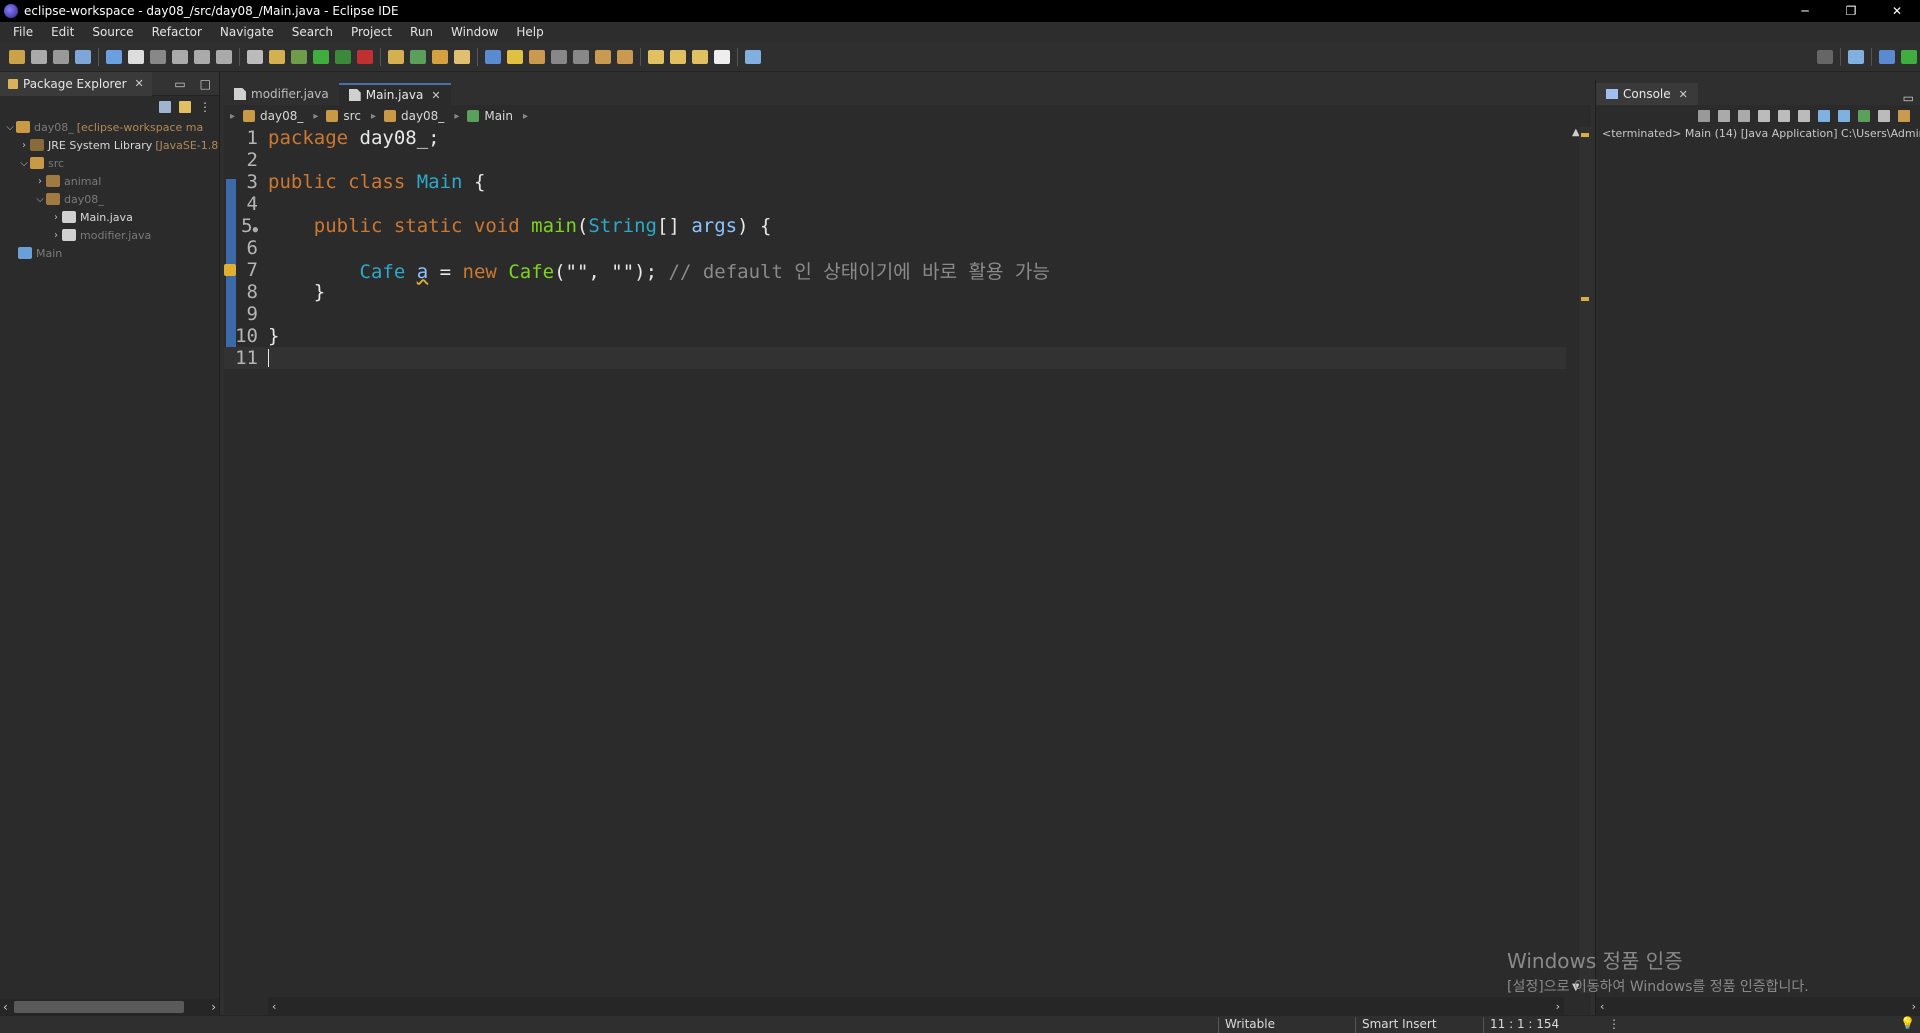 Image resolution: width=1920 pixels, height=1033 pixels. Describe the element at coordinates (1908, 98) in the screenshot. I see `minimize-view-icon: ▭` at that location.